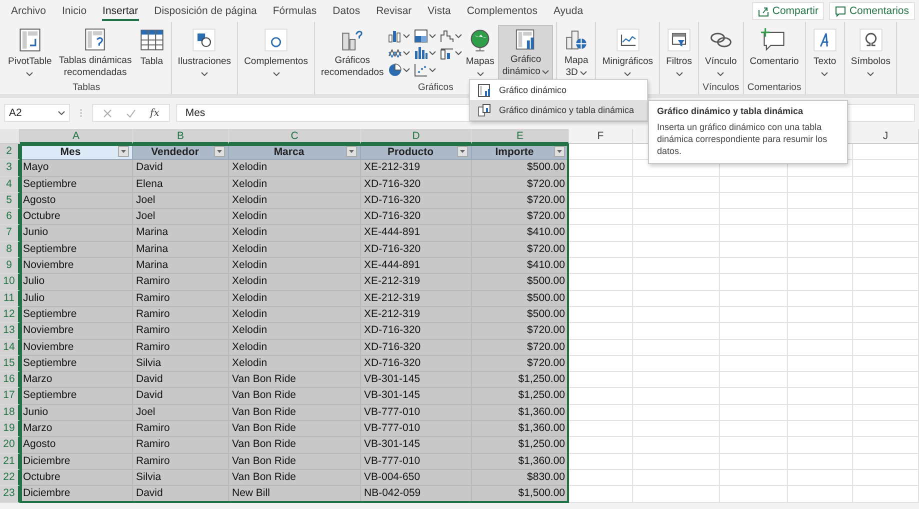 This screenshot has width=919, height=509. What do you see at coordinates (730, 111) in the screenshot?
I see `tooltip-title: Gráfico dinámico y tabla dinámica` at bounding box center [730, 111].